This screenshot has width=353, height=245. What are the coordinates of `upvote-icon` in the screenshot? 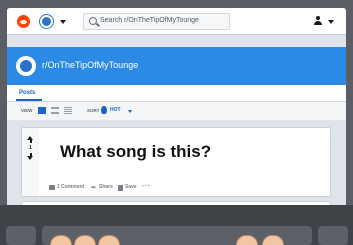 It's located at (30, 140).